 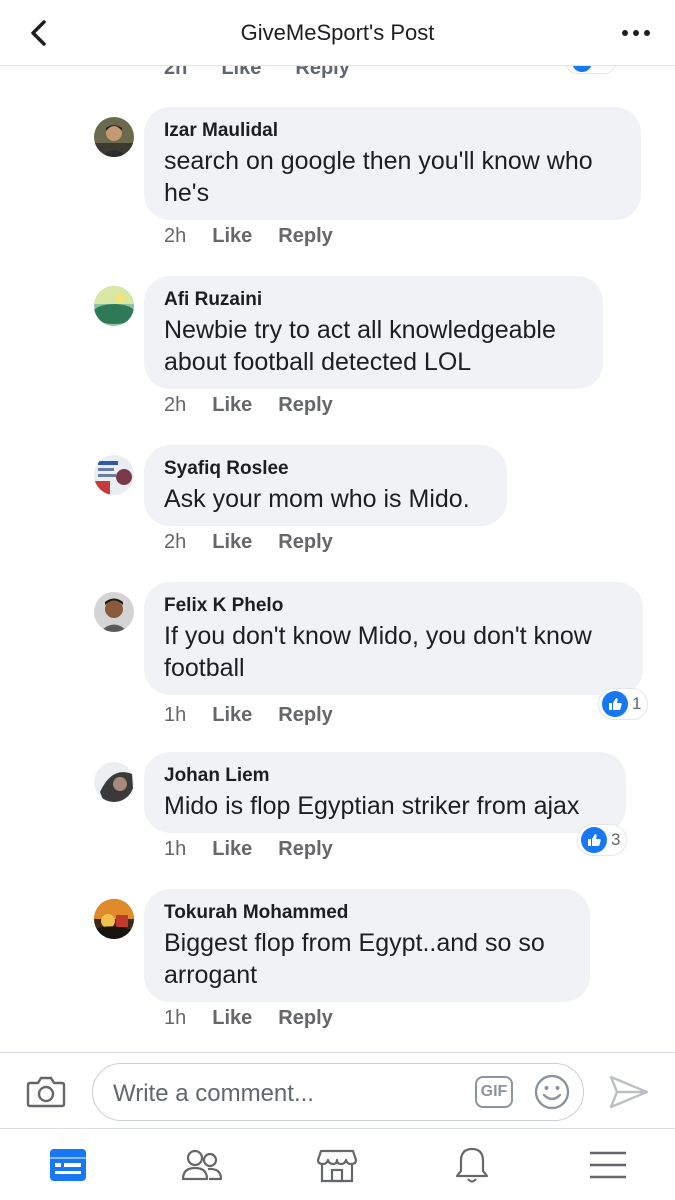 I want to click on marketplace-icon, so click(x=337, y=1165).